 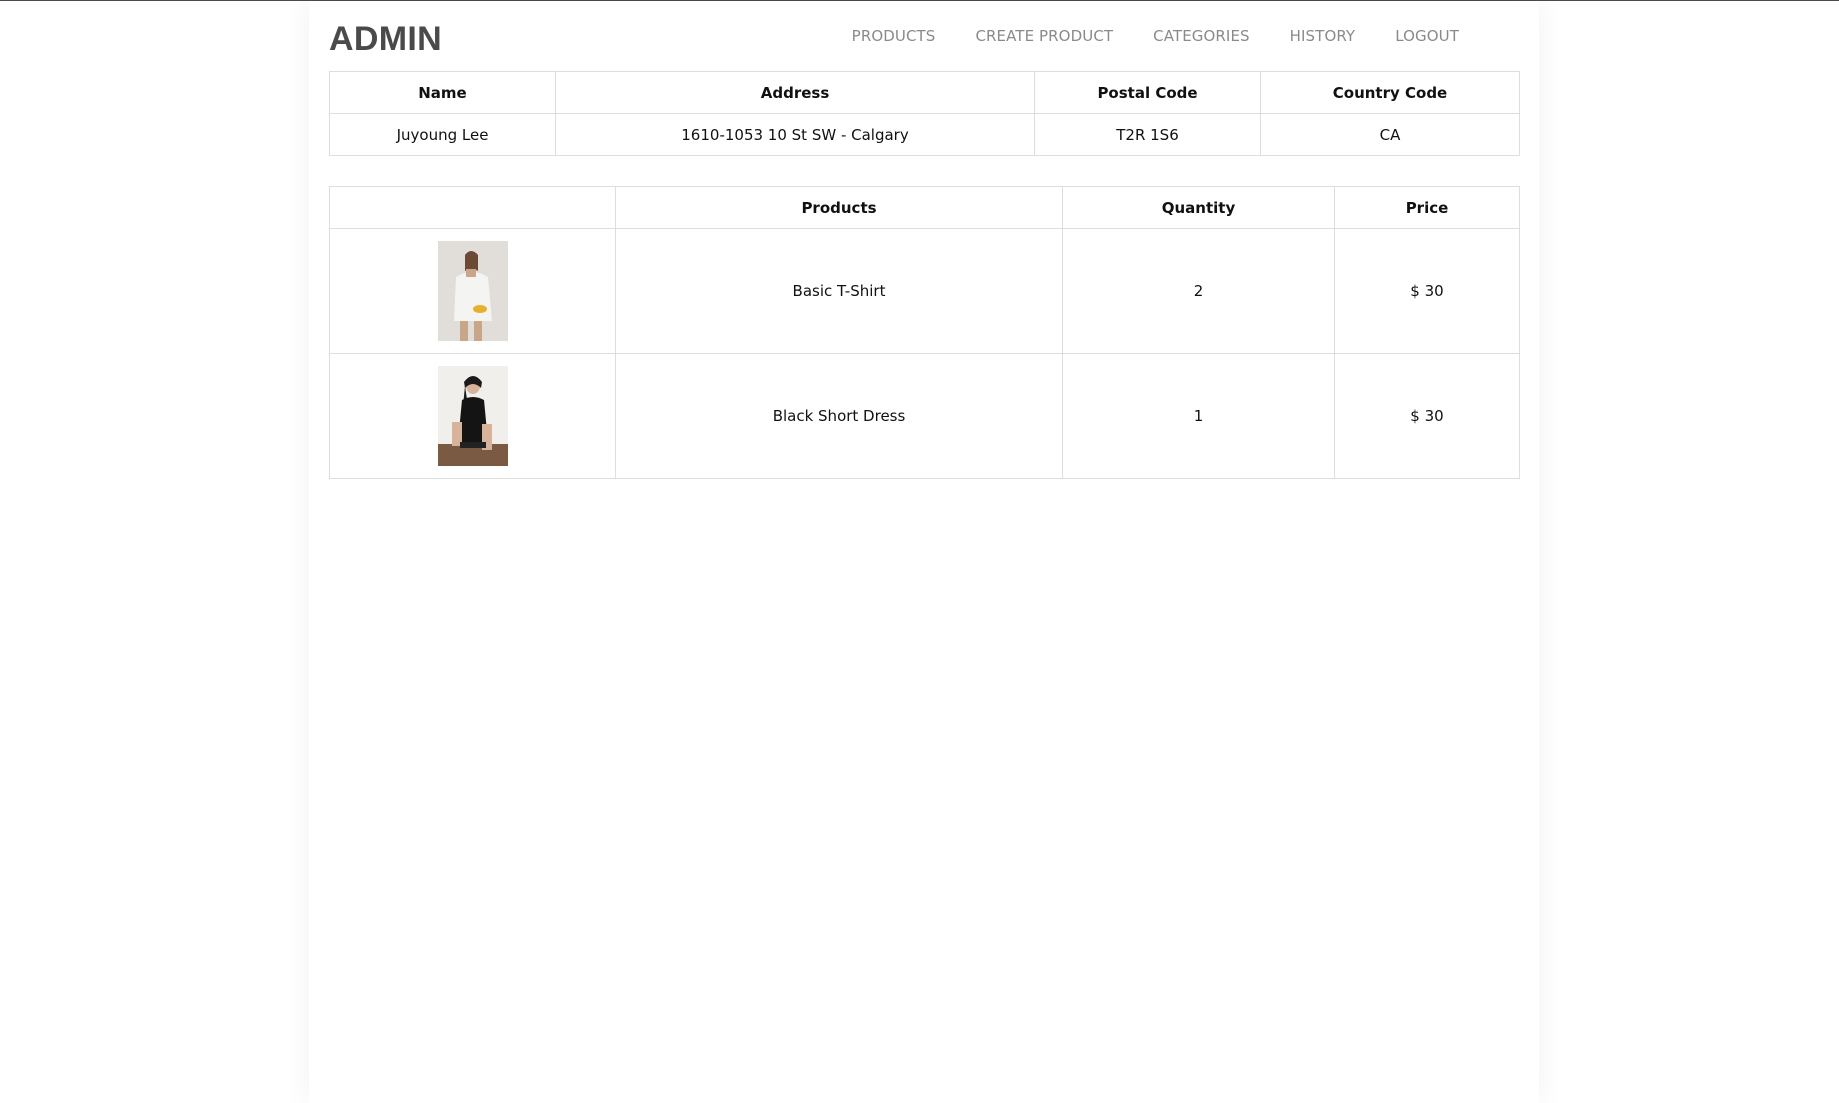 What do you see at coordinates (795, 134) in the screenshot?
I see `customer-address: 1610-1053 10 St SW - Calgary` at bounding box center [795, 134].